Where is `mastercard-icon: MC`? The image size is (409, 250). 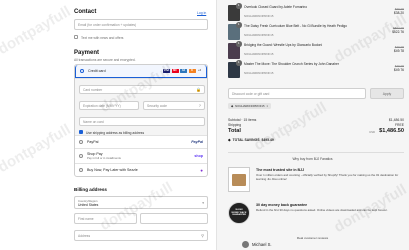
mastercard-icon: MC is located at coordinates (175, 71).